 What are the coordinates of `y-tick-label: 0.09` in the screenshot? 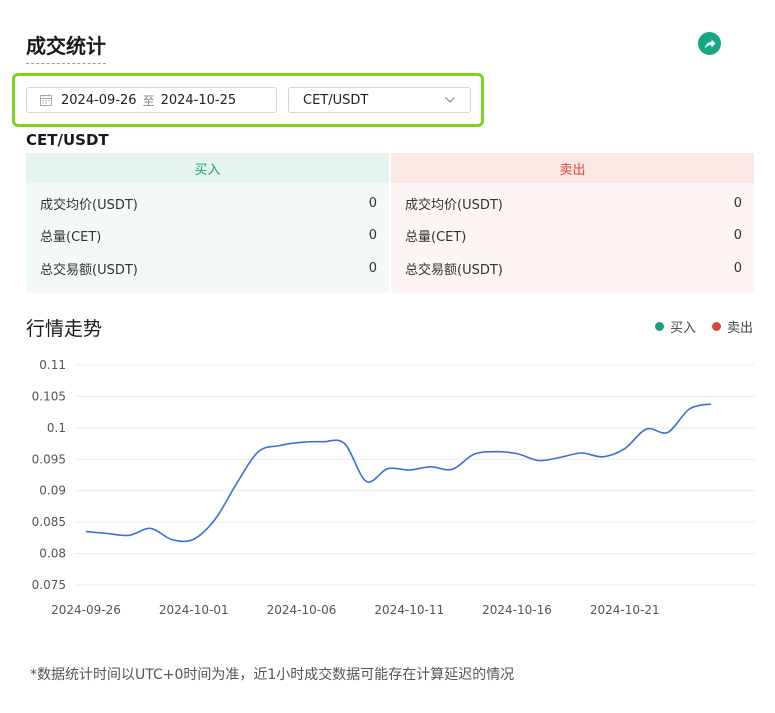 It's located at (52, 491).